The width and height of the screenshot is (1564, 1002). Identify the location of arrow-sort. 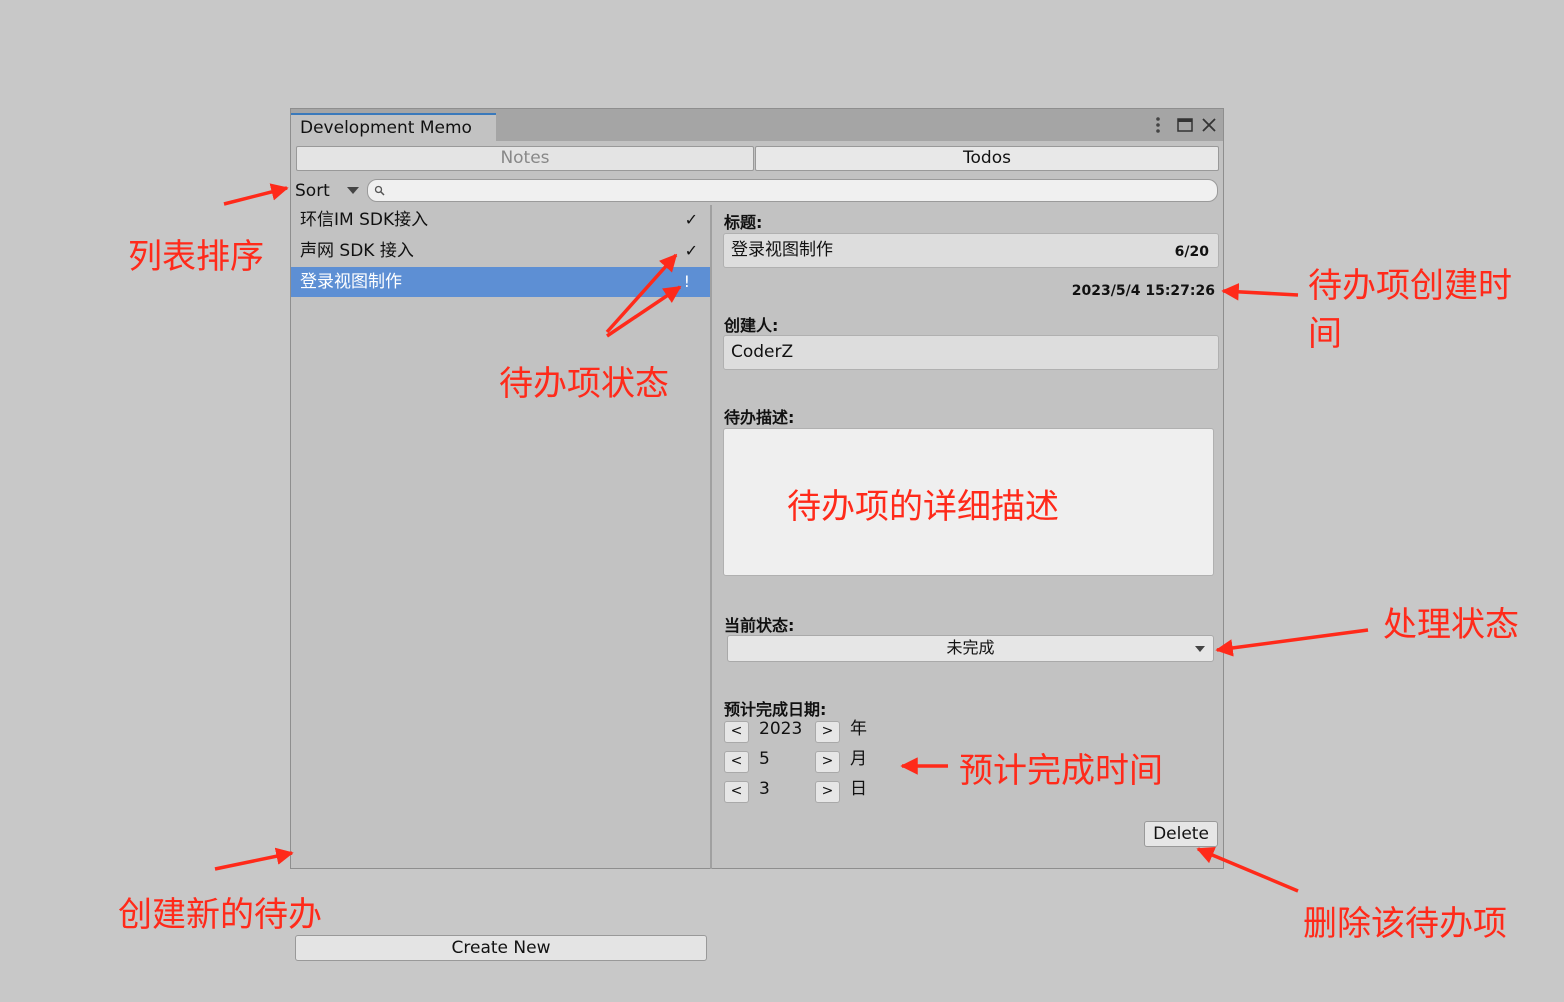
(256, 194).